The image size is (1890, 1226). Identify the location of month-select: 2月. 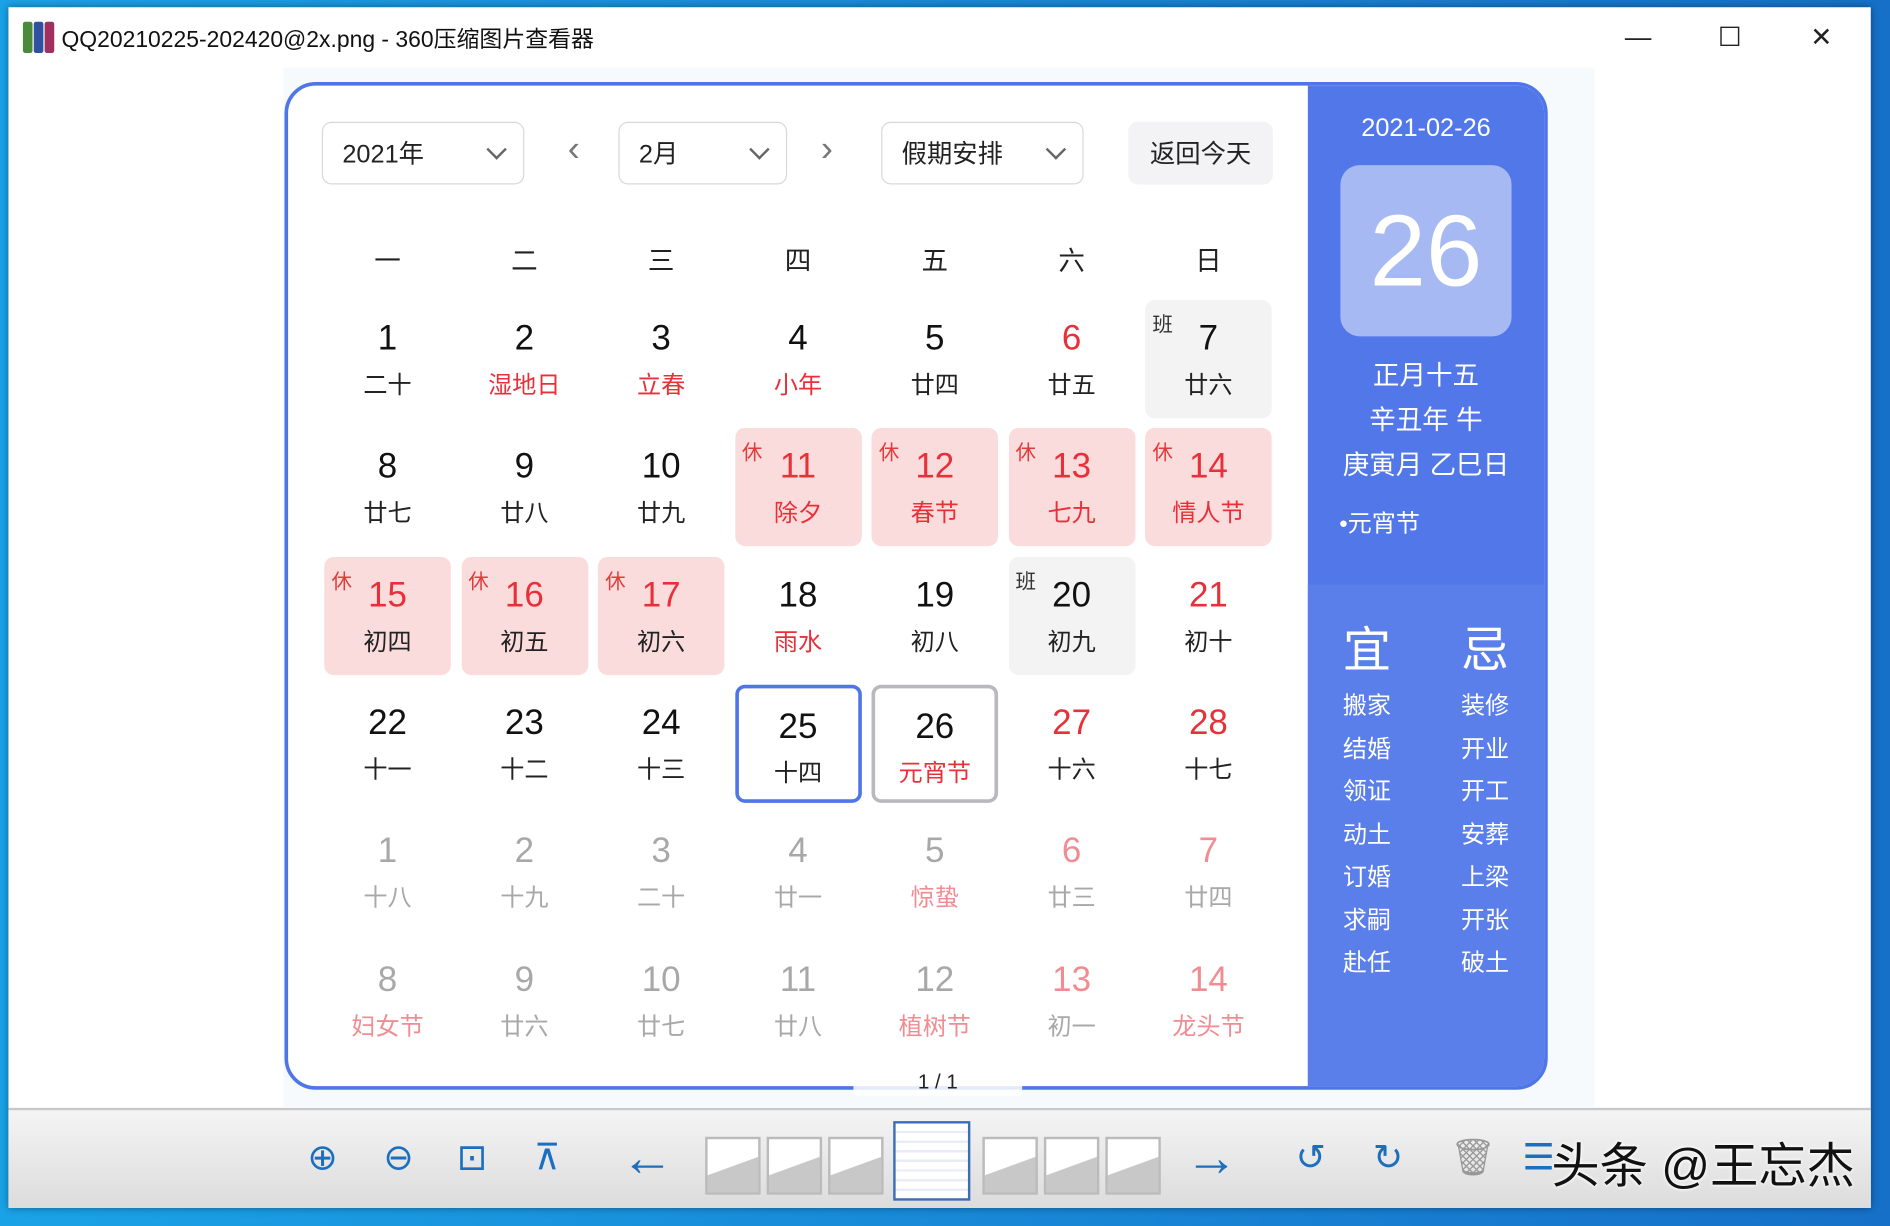
(703, 153).